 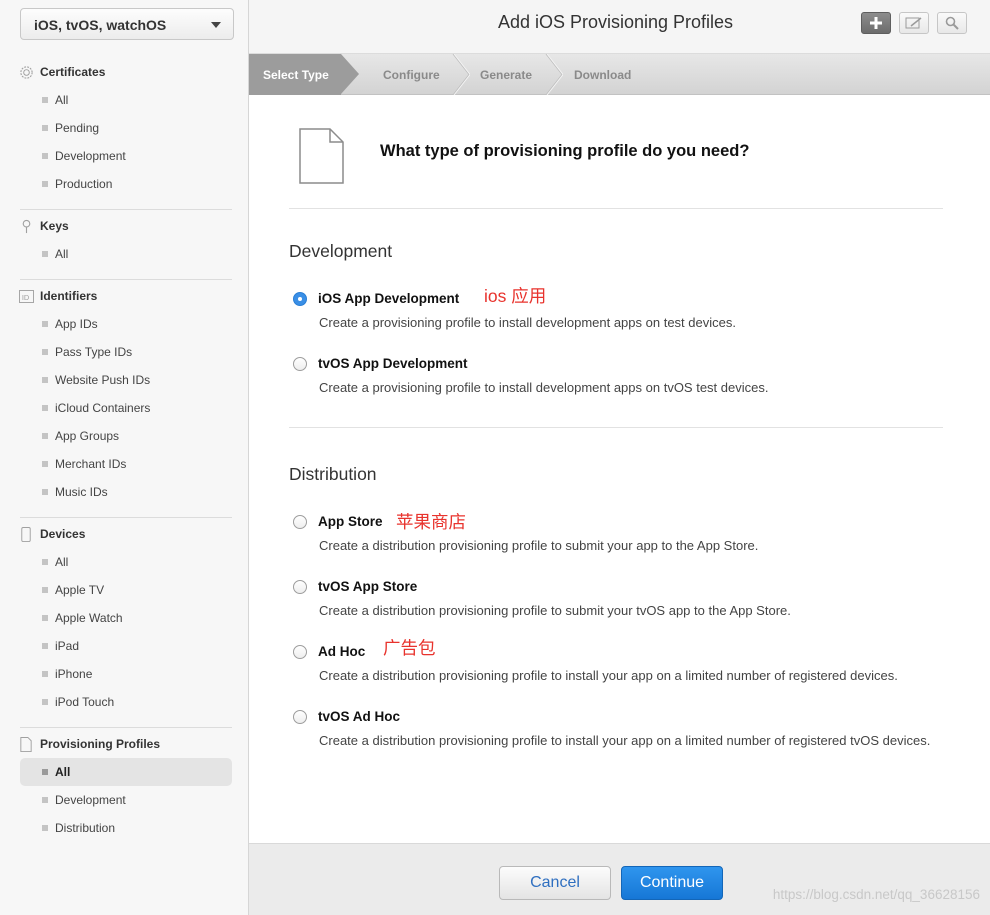 I want to click on edit-icon, so click(x=913, y=23).